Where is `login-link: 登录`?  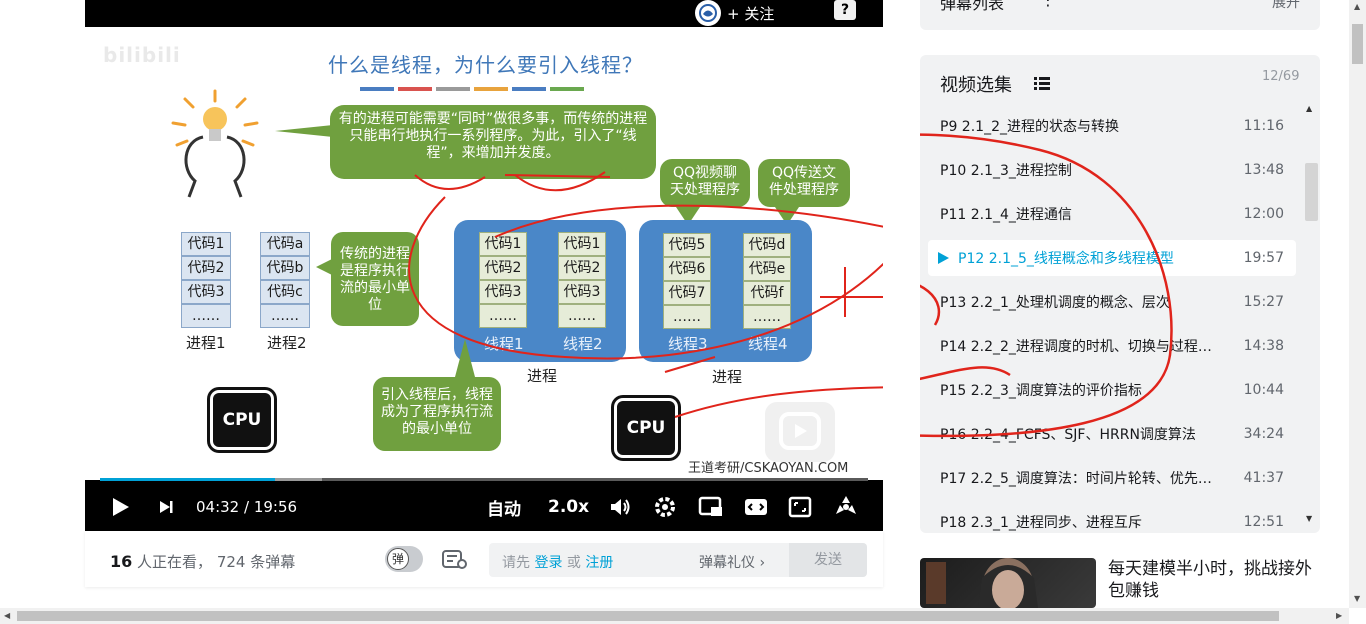
login-link: 登录 is located at coordinates (548, 563).